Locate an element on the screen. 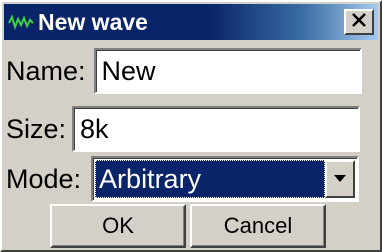 The height and width of the screenshot is (252, 382). mode-label: Mode: is located at coordinates (44, 178).